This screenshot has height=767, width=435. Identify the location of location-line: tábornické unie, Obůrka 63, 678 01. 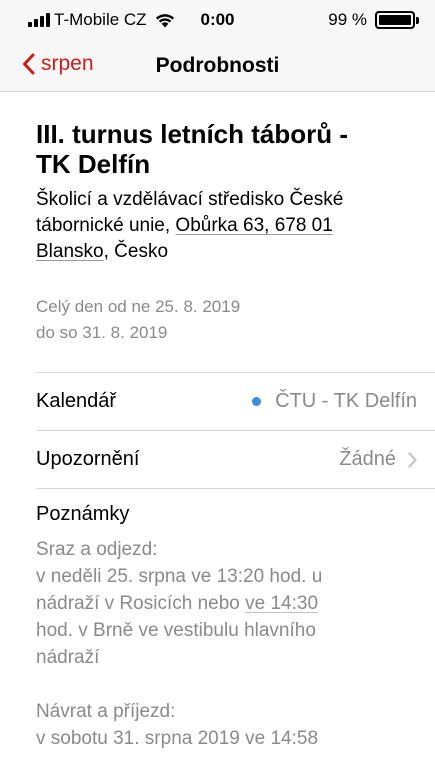
(222, 226).